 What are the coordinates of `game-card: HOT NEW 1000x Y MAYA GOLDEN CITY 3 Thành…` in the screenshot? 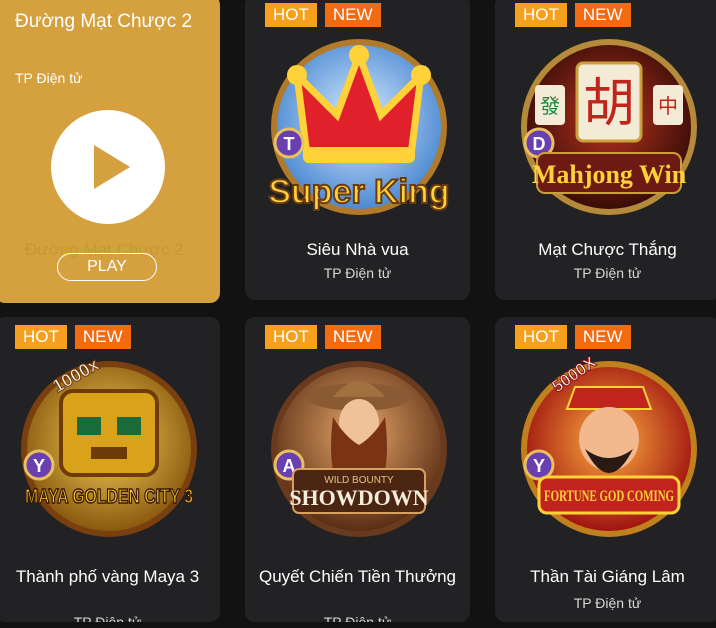 It's located at (110, 469).